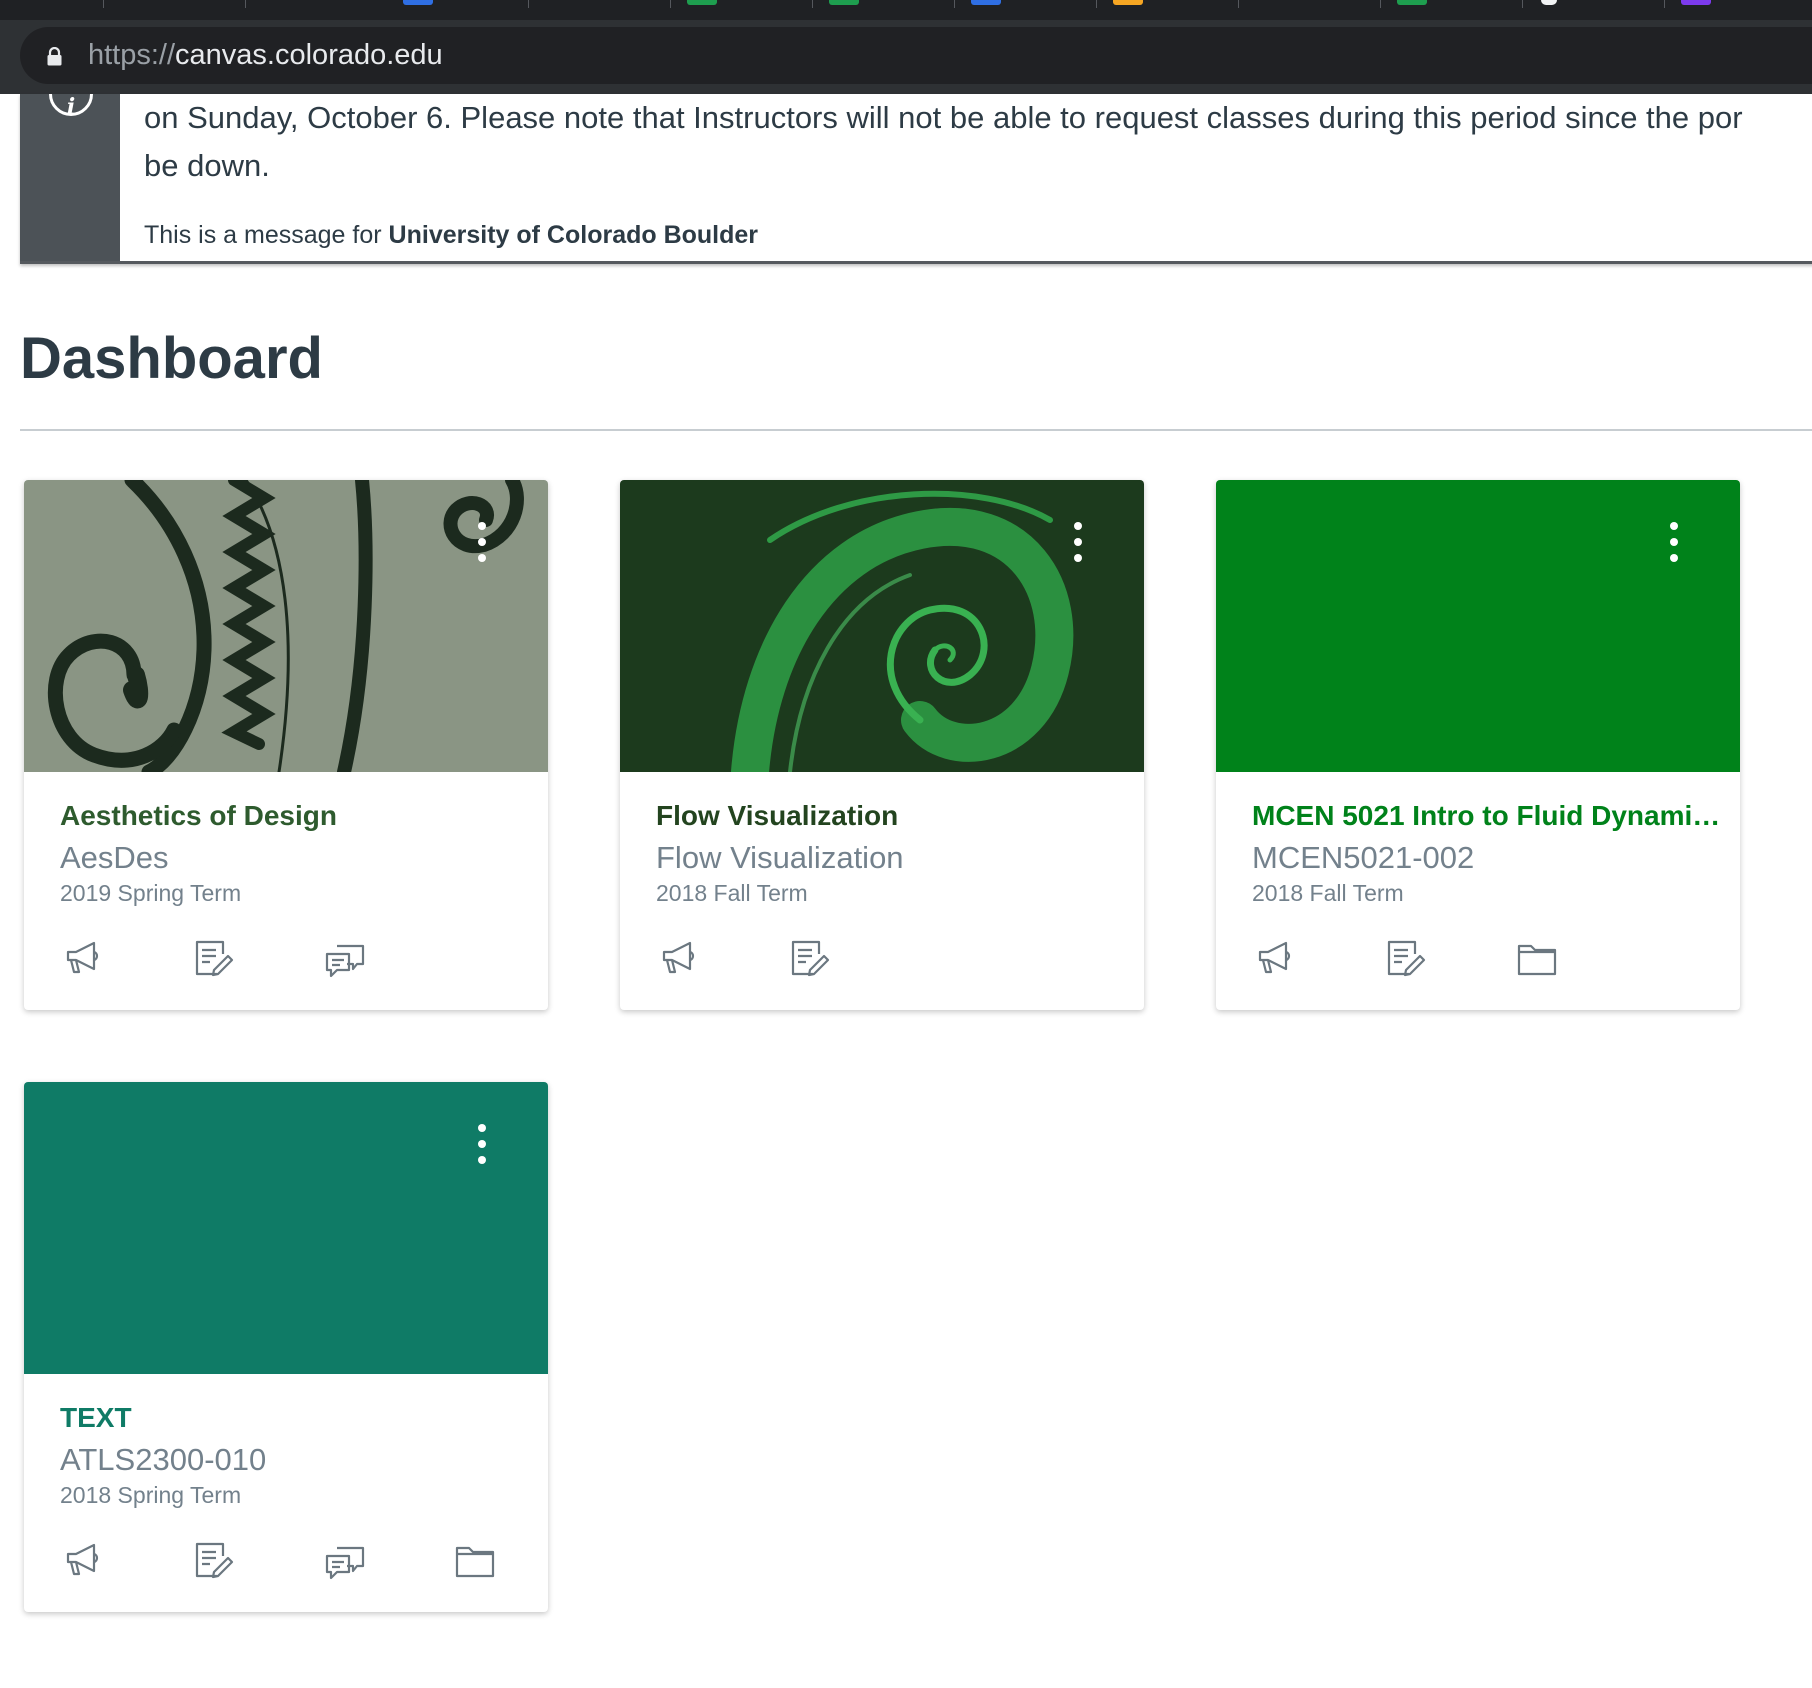  Describe the element at coordinates (309, 55) in the screenshot. I see `url-host: canvas.colorado.edu` at that location.